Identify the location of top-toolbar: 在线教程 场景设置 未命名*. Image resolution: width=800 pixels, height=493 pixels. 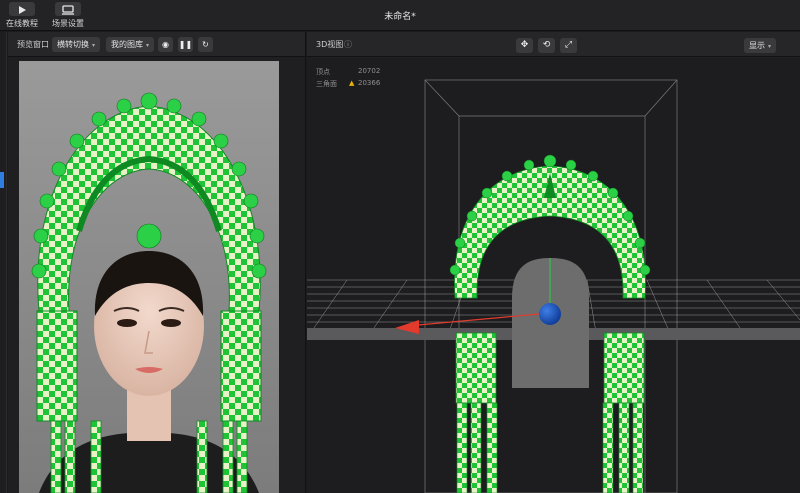
(400, 15).